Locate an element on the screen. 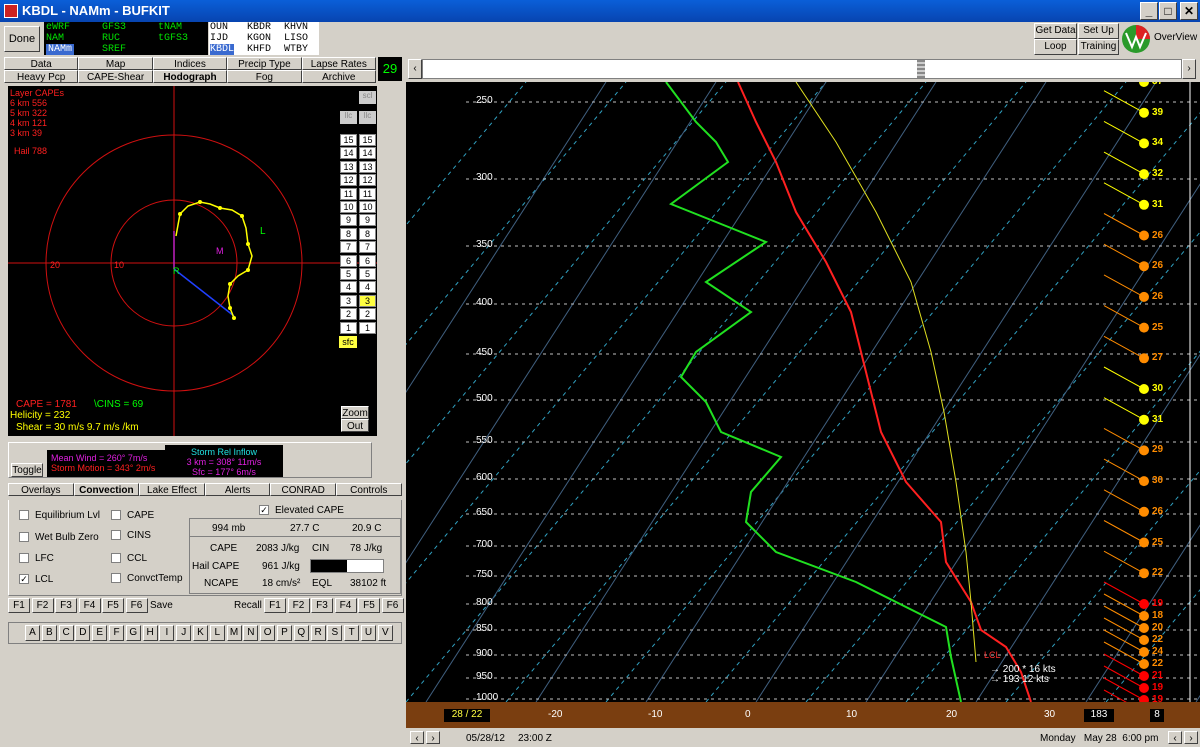 The height and width of the screenshot is (747, 1200). station-item: IJD is located at coordinates (219, 38).